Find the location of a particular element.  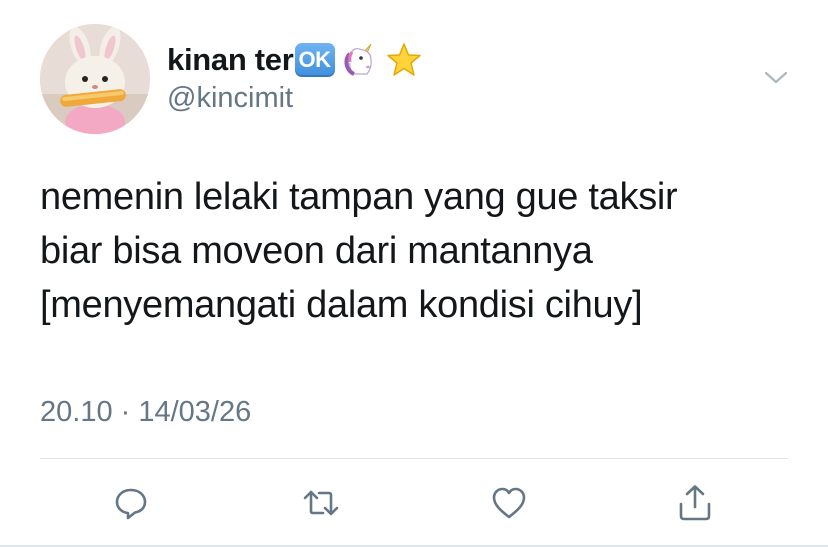

author-name-row: kinan ter OK is located at coordinates (295, 60).